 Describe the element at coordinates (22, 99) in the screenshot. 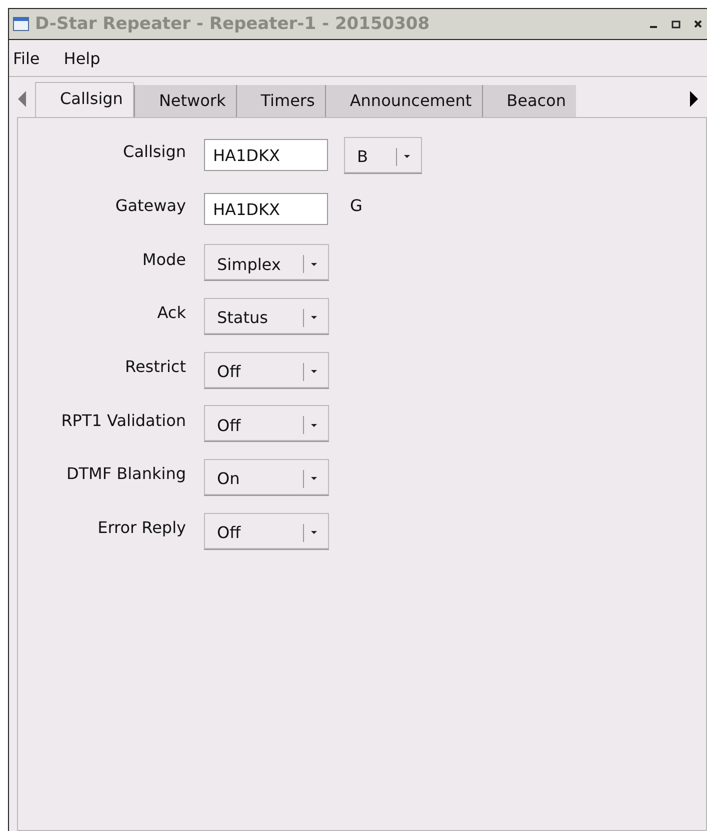

I see `scroll-left-icon` at that location.